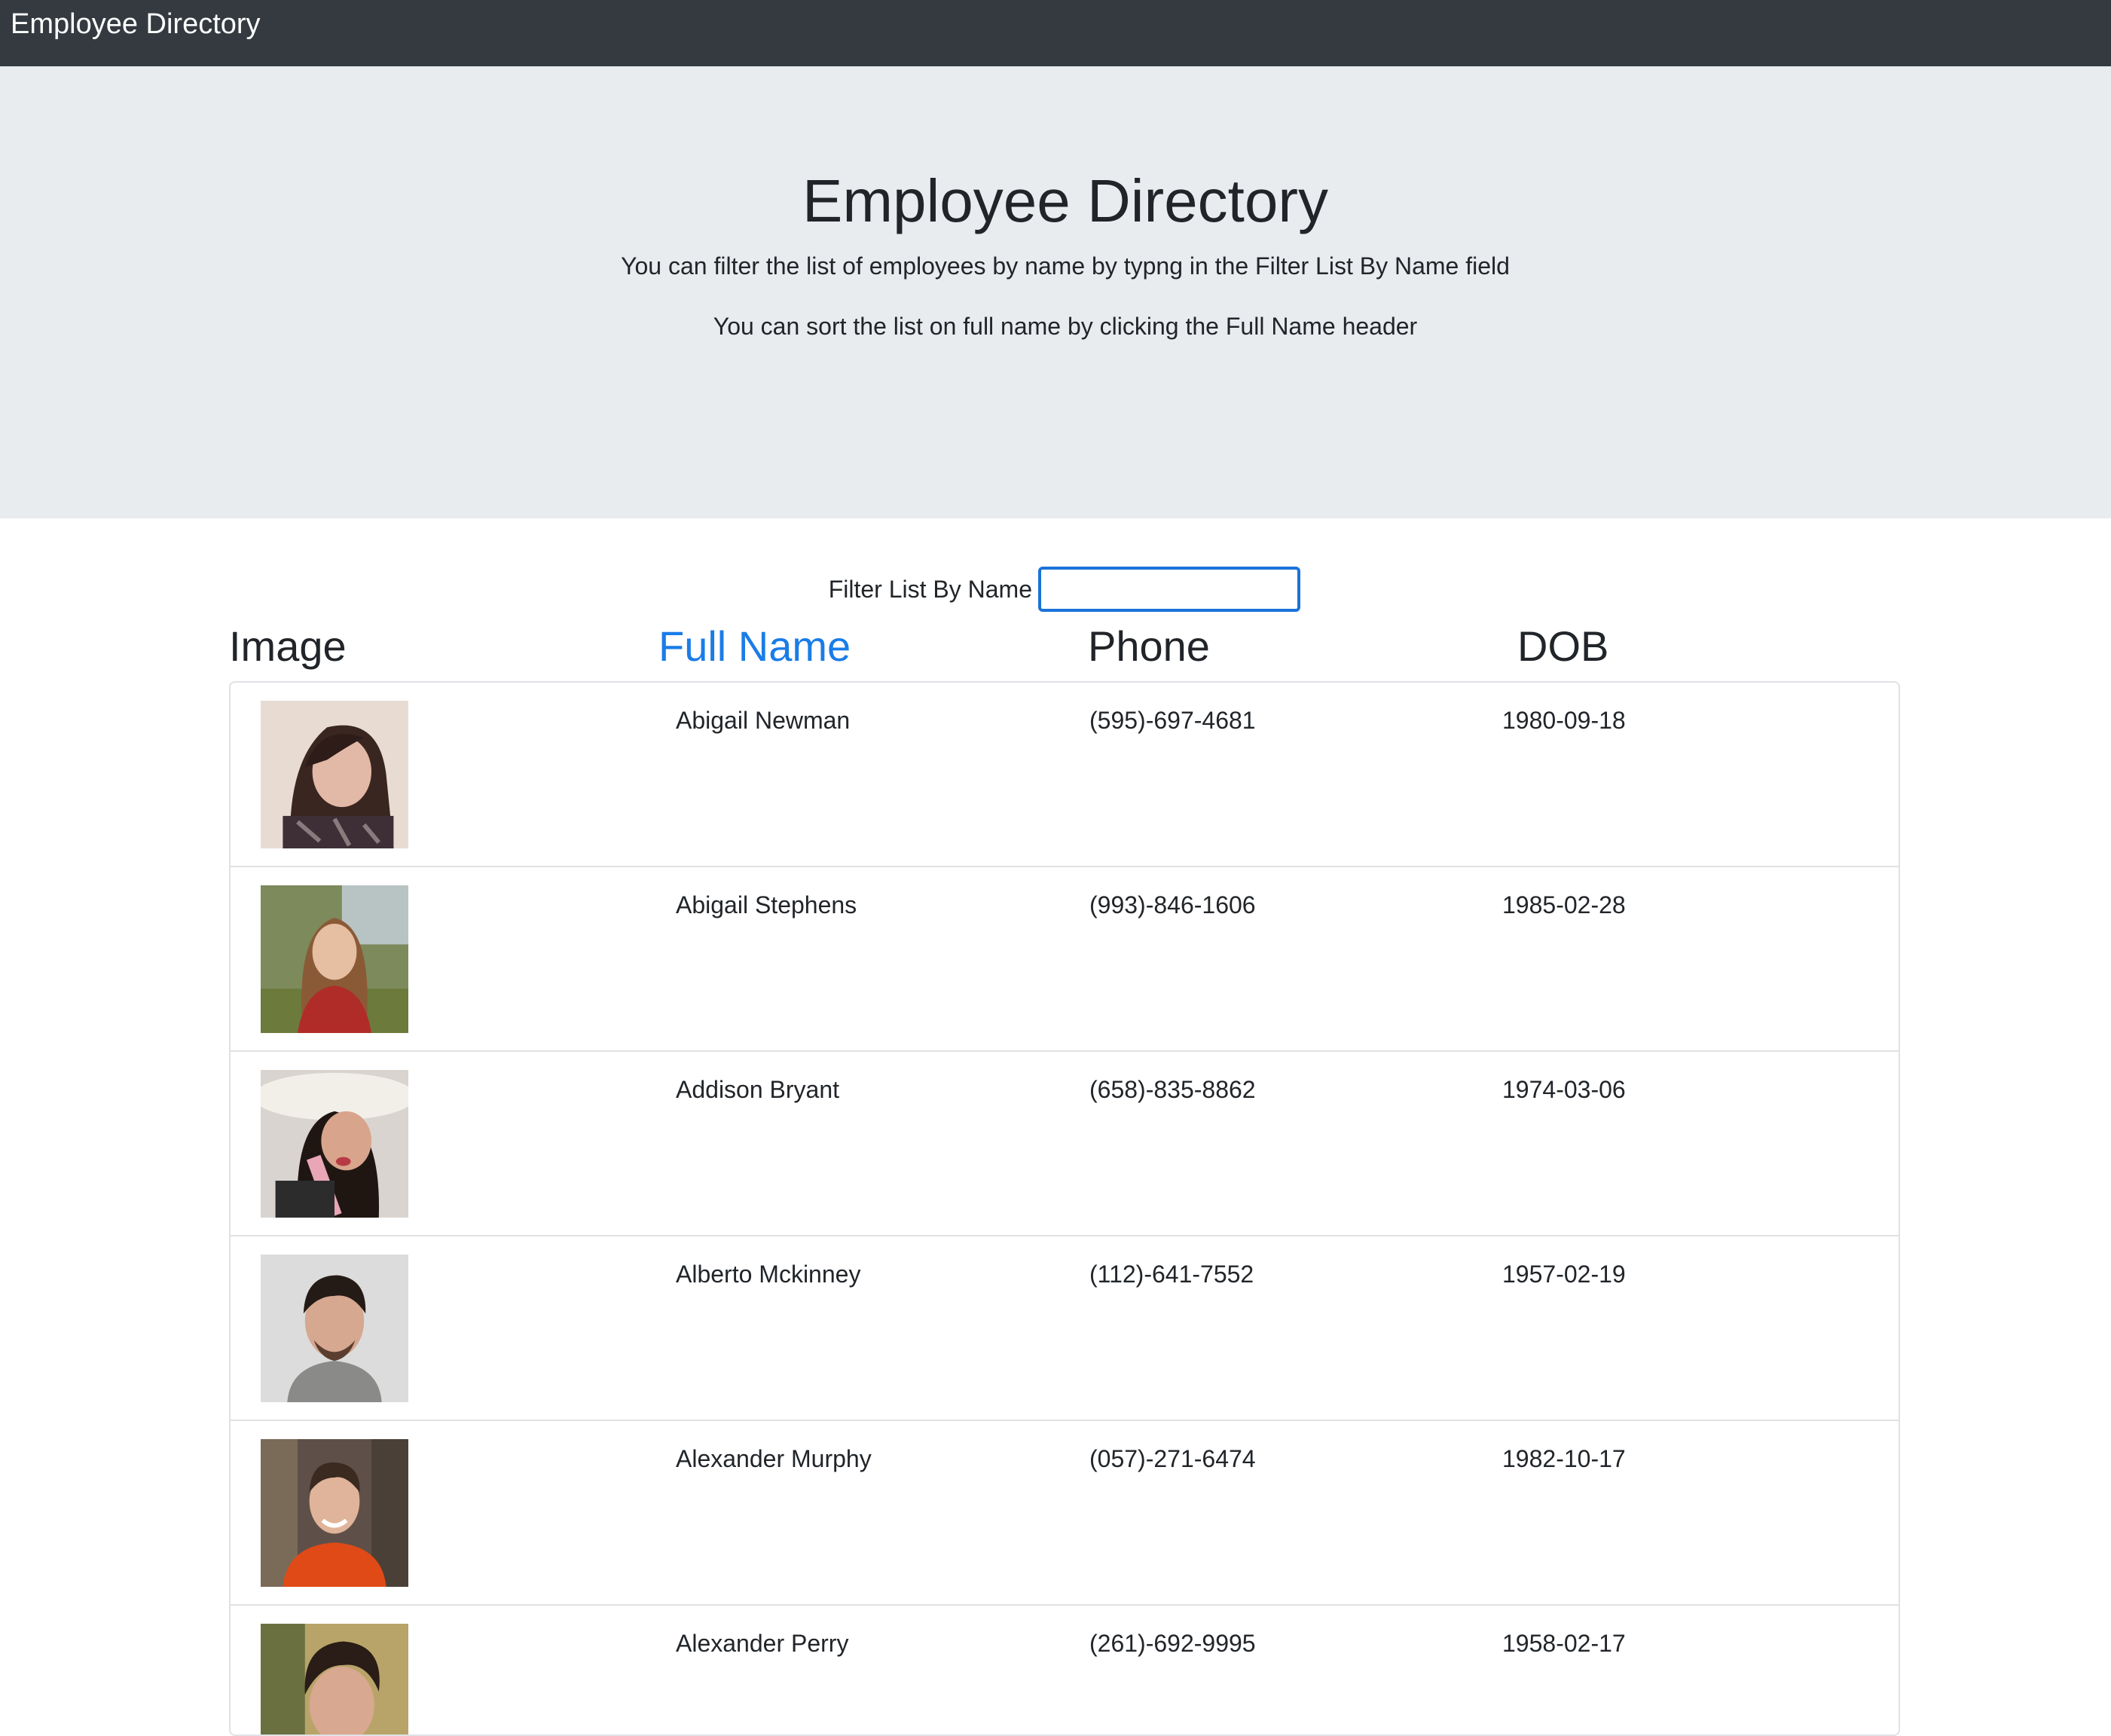 Image resolution: width=2111 pixels, height=1736 pixels. Describe the element at coordinates (766, 904) in the screenshot. I see `employee-name: Abigail Stephens` at that location.